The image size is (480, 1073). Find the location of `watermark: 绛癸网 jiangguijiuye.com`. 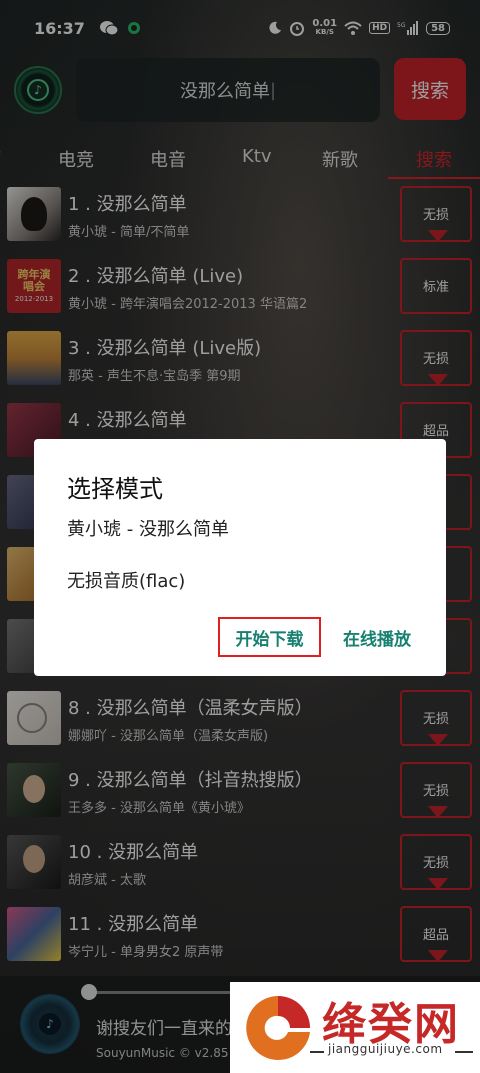

watermark: 绛癸网 jiangguijiuye.com is located at coordinates (355, 1027).